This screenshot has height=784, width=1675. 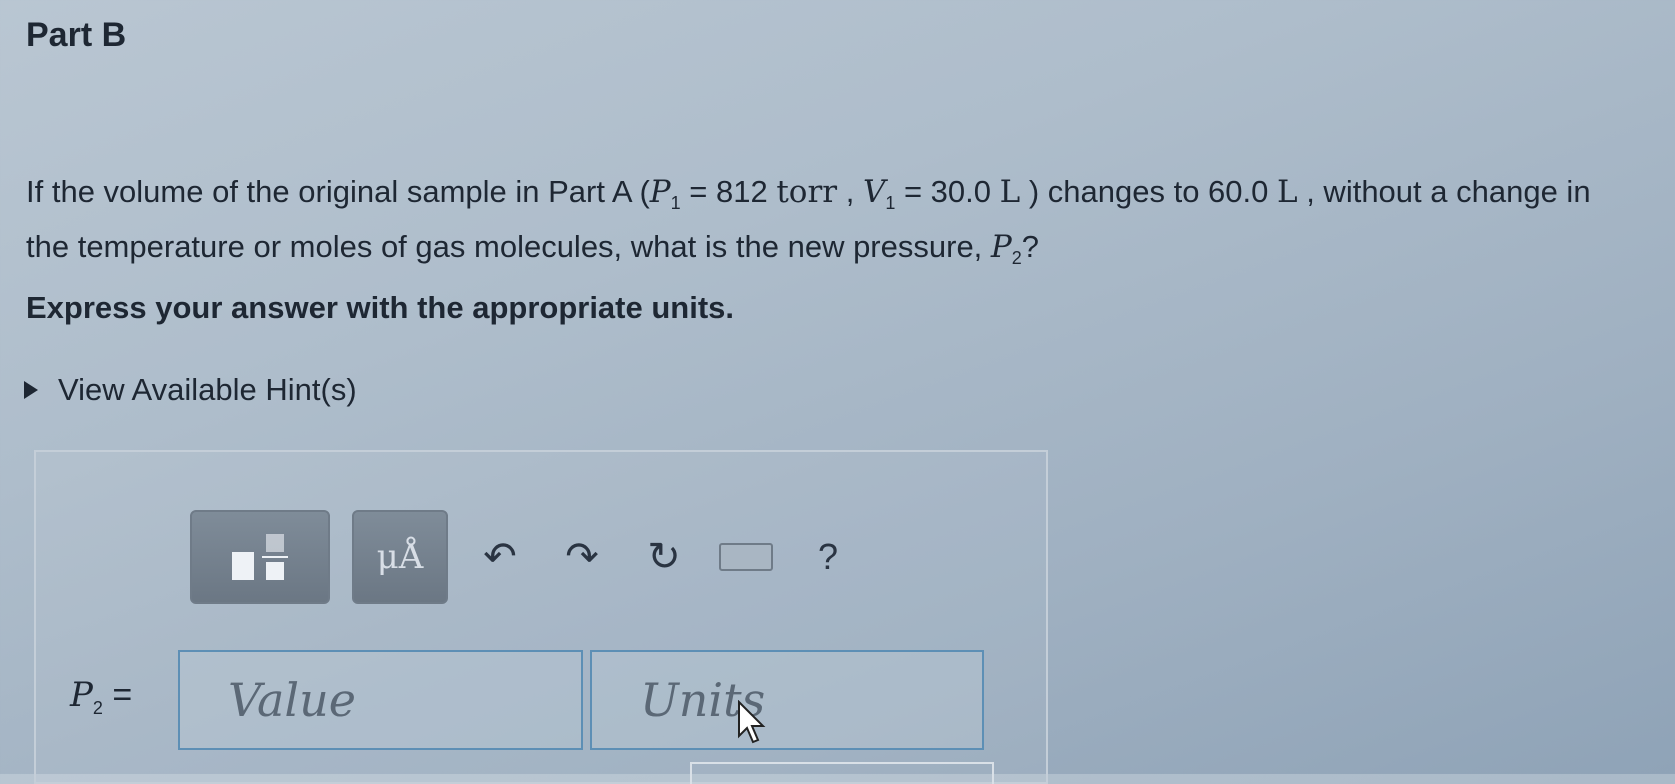 I want to click on v1-subscript: 1, so click(x=890, y=203).